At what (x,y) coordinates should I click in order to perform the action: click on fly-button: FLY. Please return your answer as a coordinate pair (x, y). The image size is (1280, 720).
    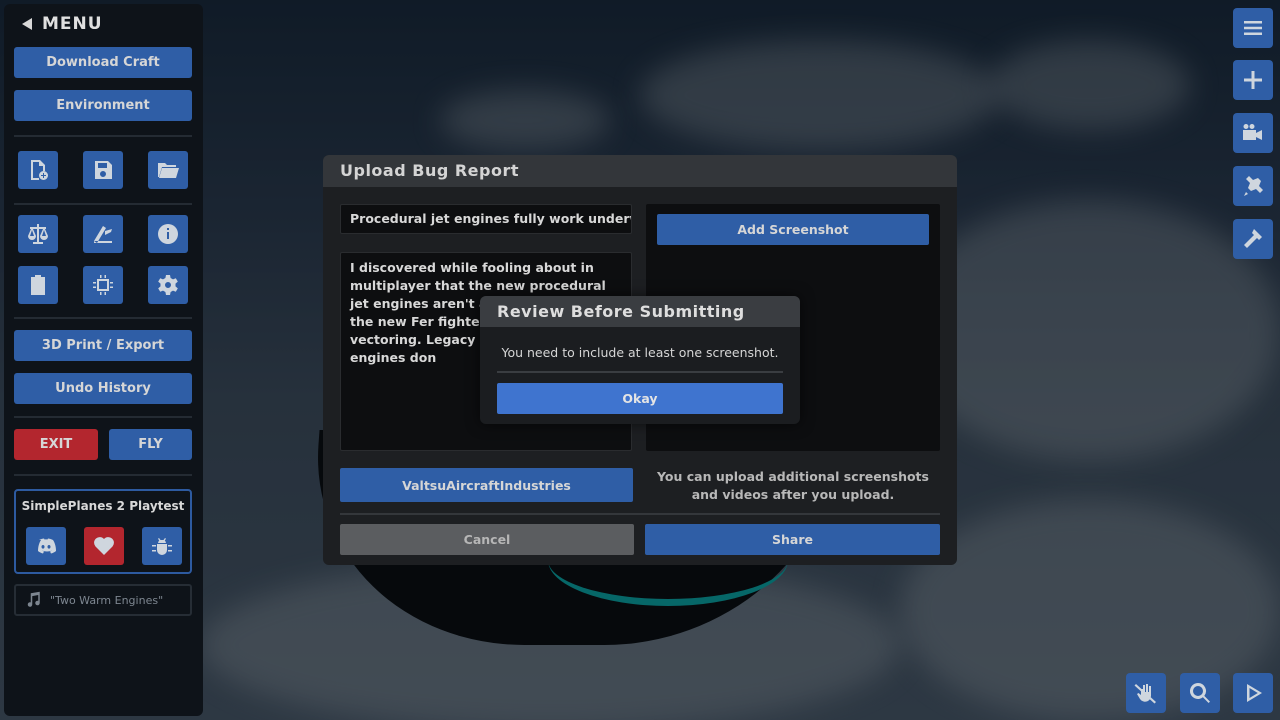
    Looking at the image, I should click on (150, 444).